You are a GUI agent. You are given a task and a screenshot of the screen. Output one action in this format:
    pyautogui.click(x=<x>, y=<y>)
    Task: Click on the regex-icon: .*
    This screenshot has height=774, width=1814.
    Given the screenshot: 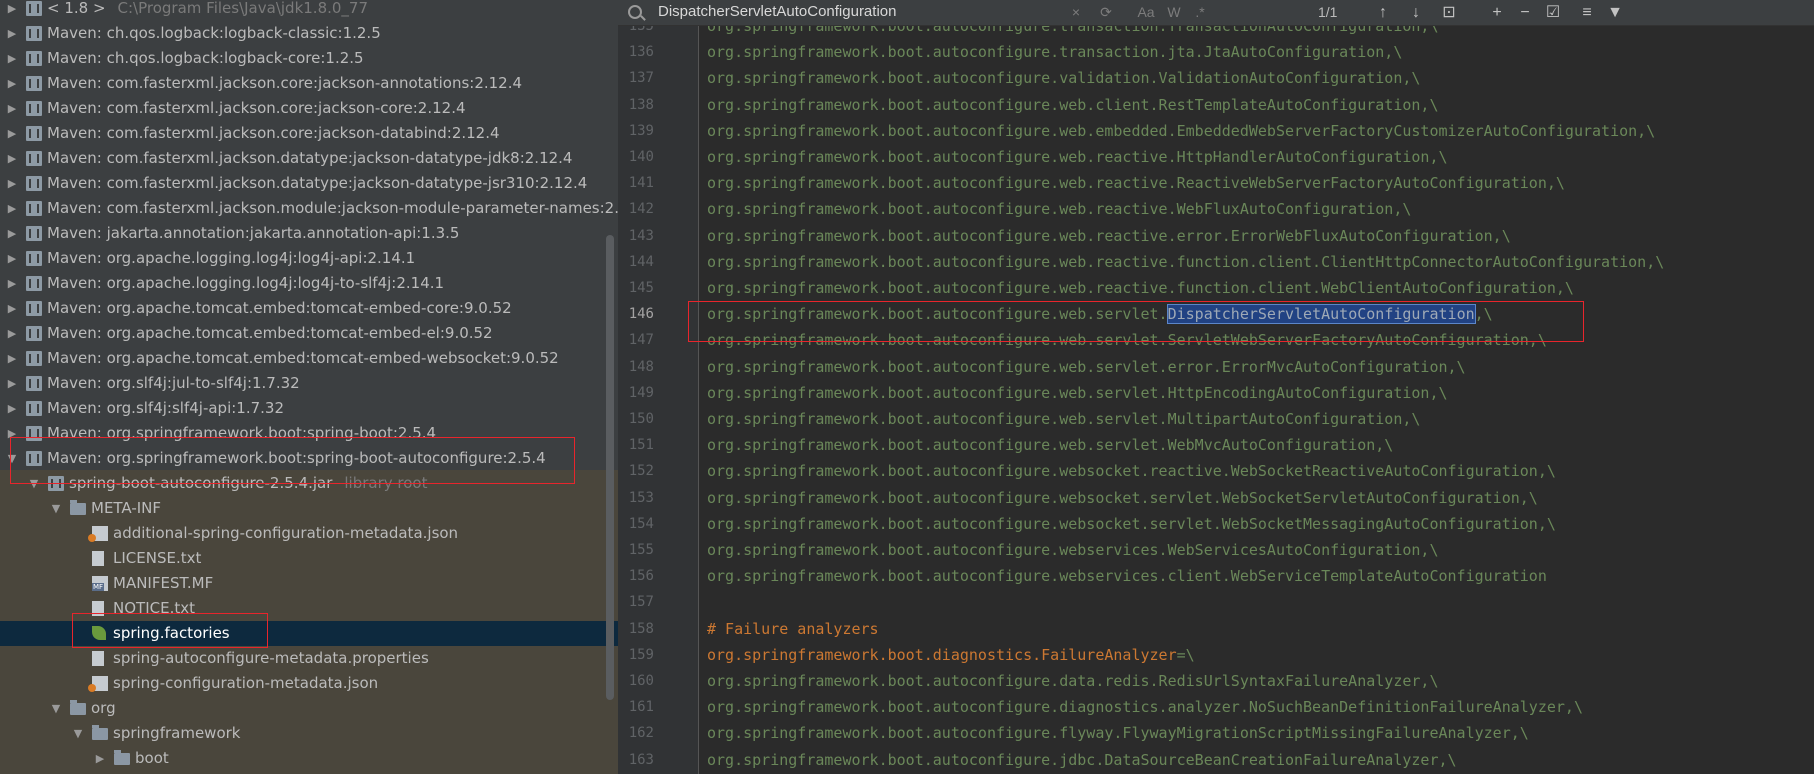 What is the action you would take?
    pyautogui.click(x=1200, y=12)
    